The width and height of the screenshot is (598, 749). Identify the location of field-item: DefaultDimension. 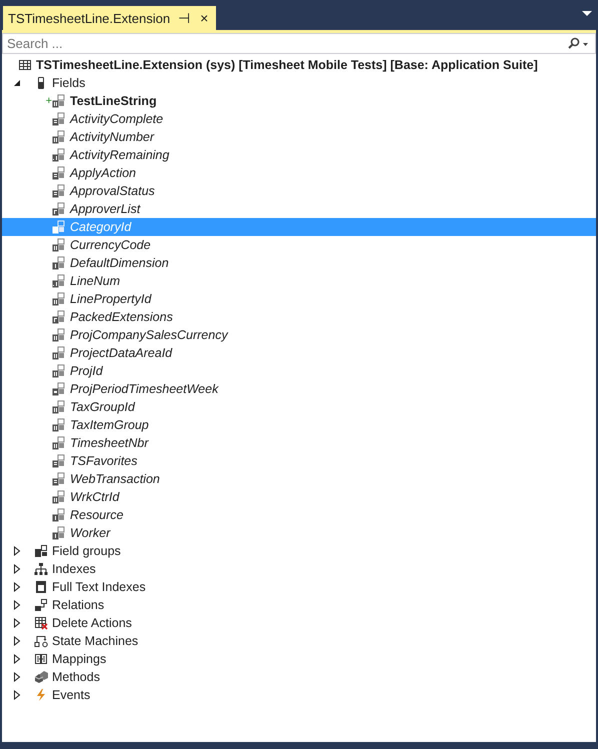
(117, 263).